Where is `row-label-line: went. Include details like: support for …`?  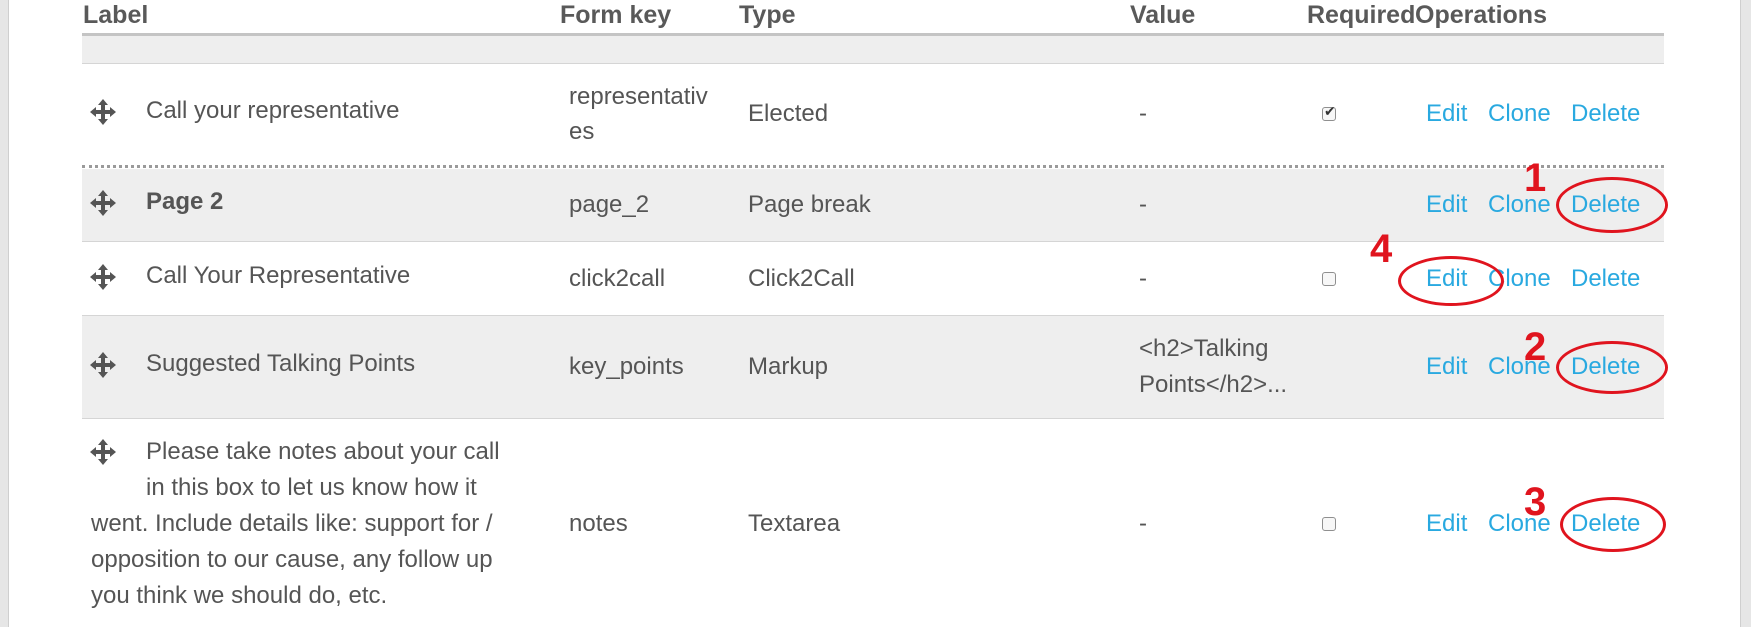
row-label-line: went. Include details like: support for … is located at coordinates (292, 523).